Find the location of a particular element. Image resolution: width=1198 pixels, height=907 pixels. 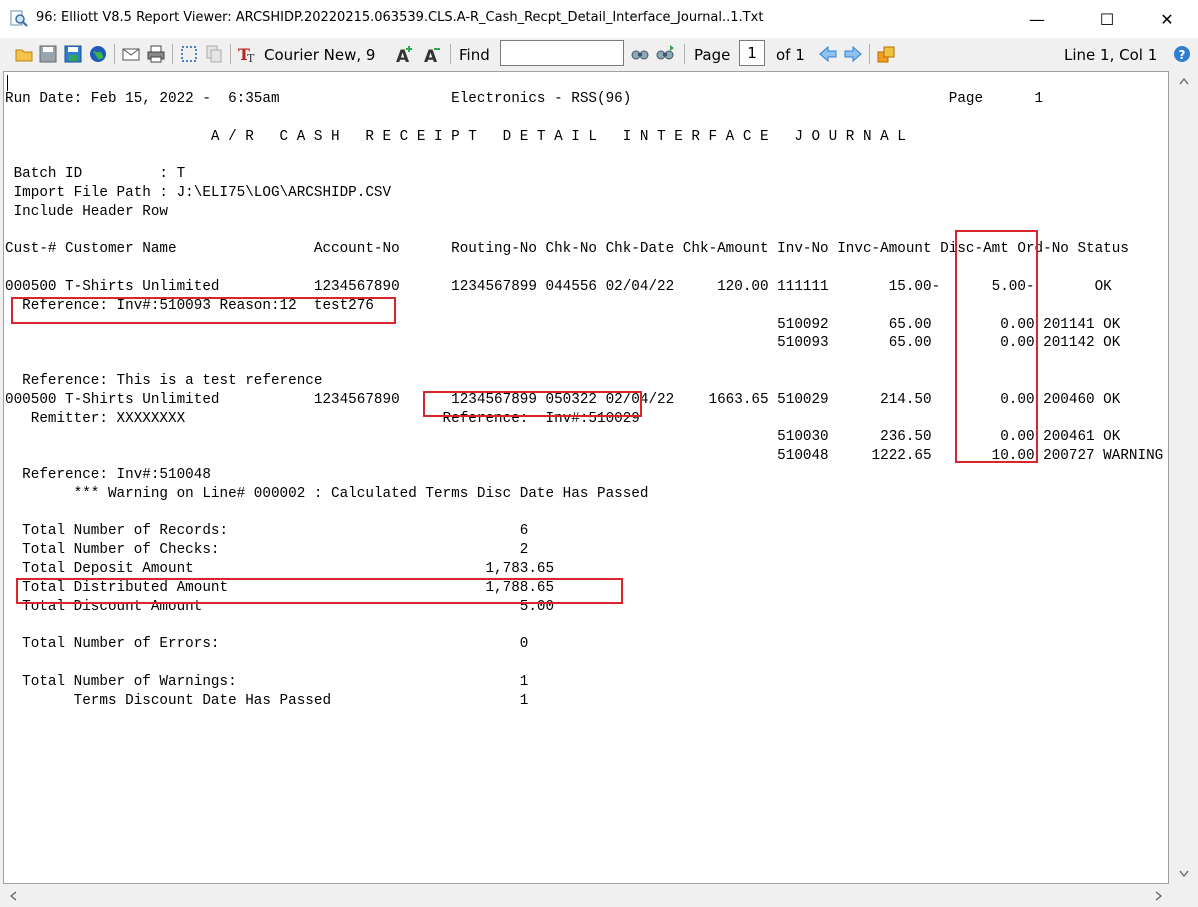

page-count: of 1 is located at coordinates (790, 55).